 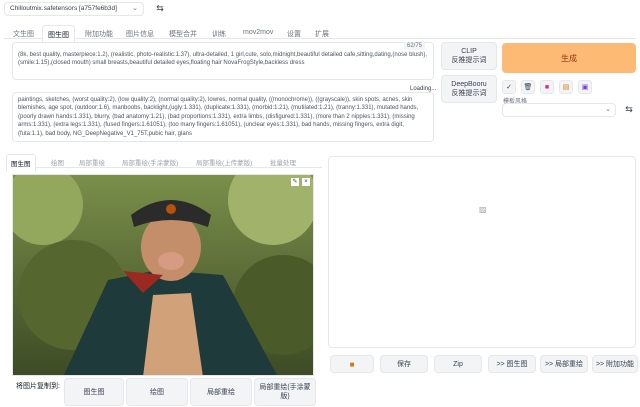 What do you see at coordinates (295, 182) in the screenshot?
I see `edit-icon: ✎` at bounding box center [295, 182].